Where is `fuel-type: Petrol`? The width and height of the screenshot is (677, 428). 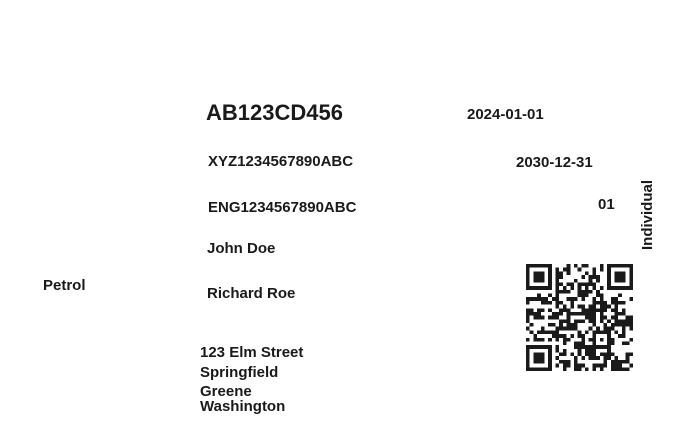
fuel-type: Petrol is located at coordinates (64, 285).